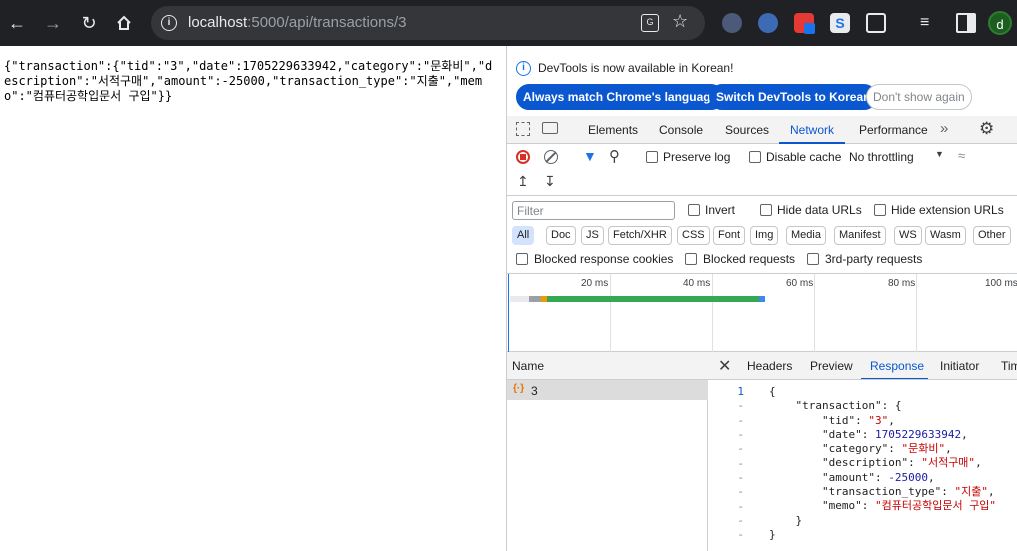  Describe the element at coordinates (53, 23) in the screenshot. I see `forward-arrow-icon: →` at that location.